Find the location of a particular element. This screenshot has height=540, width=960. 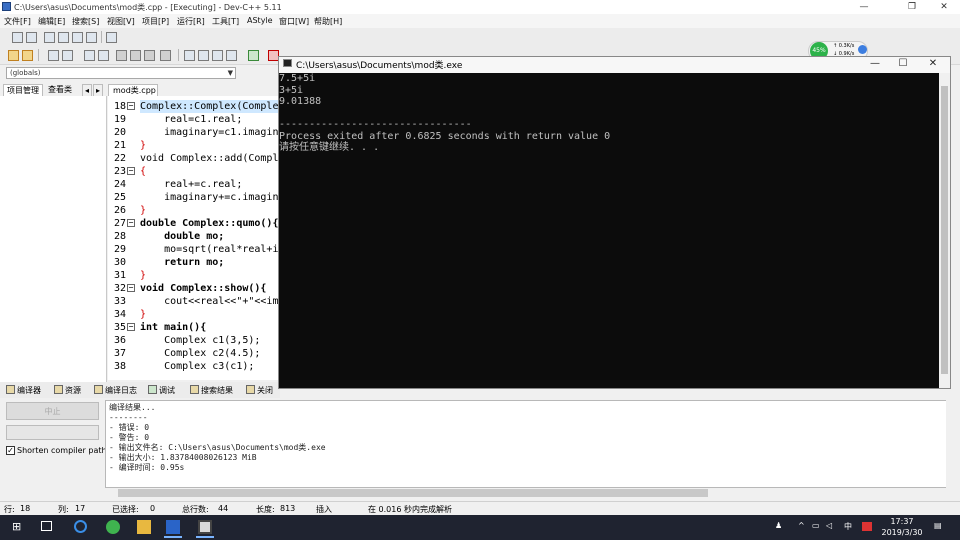

new-file-icon is located at coordinates (17, 37).